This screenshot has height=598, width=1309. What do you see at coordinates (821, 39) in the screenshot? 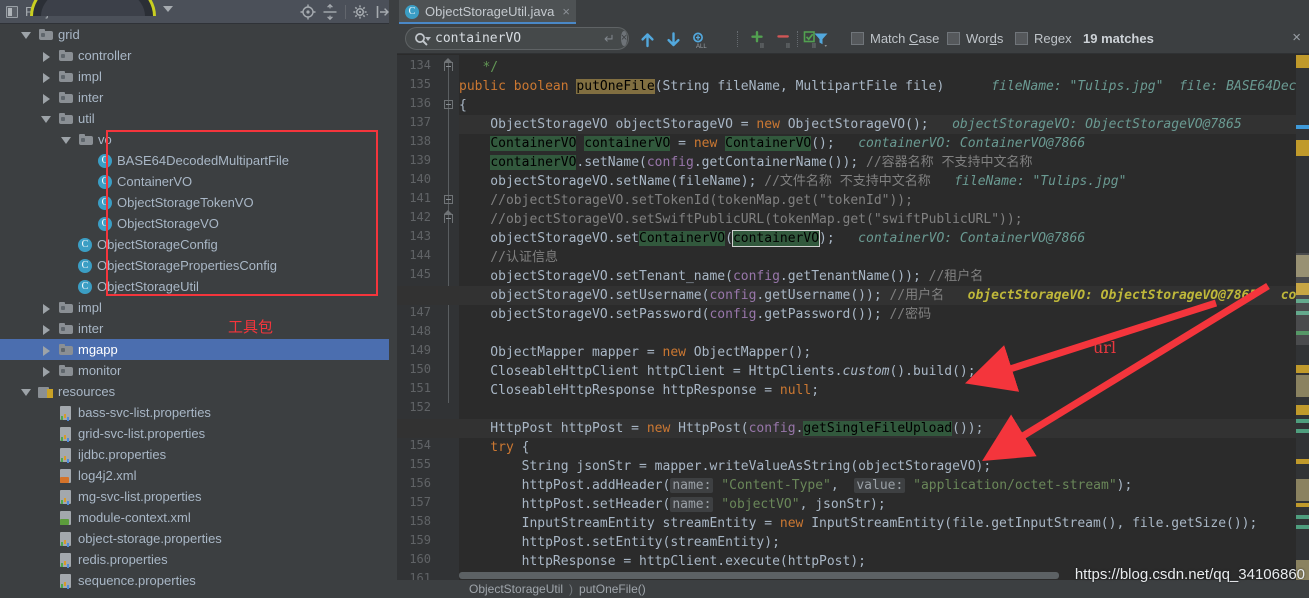
I see `filter-icon` at bounding box center [821, 39].